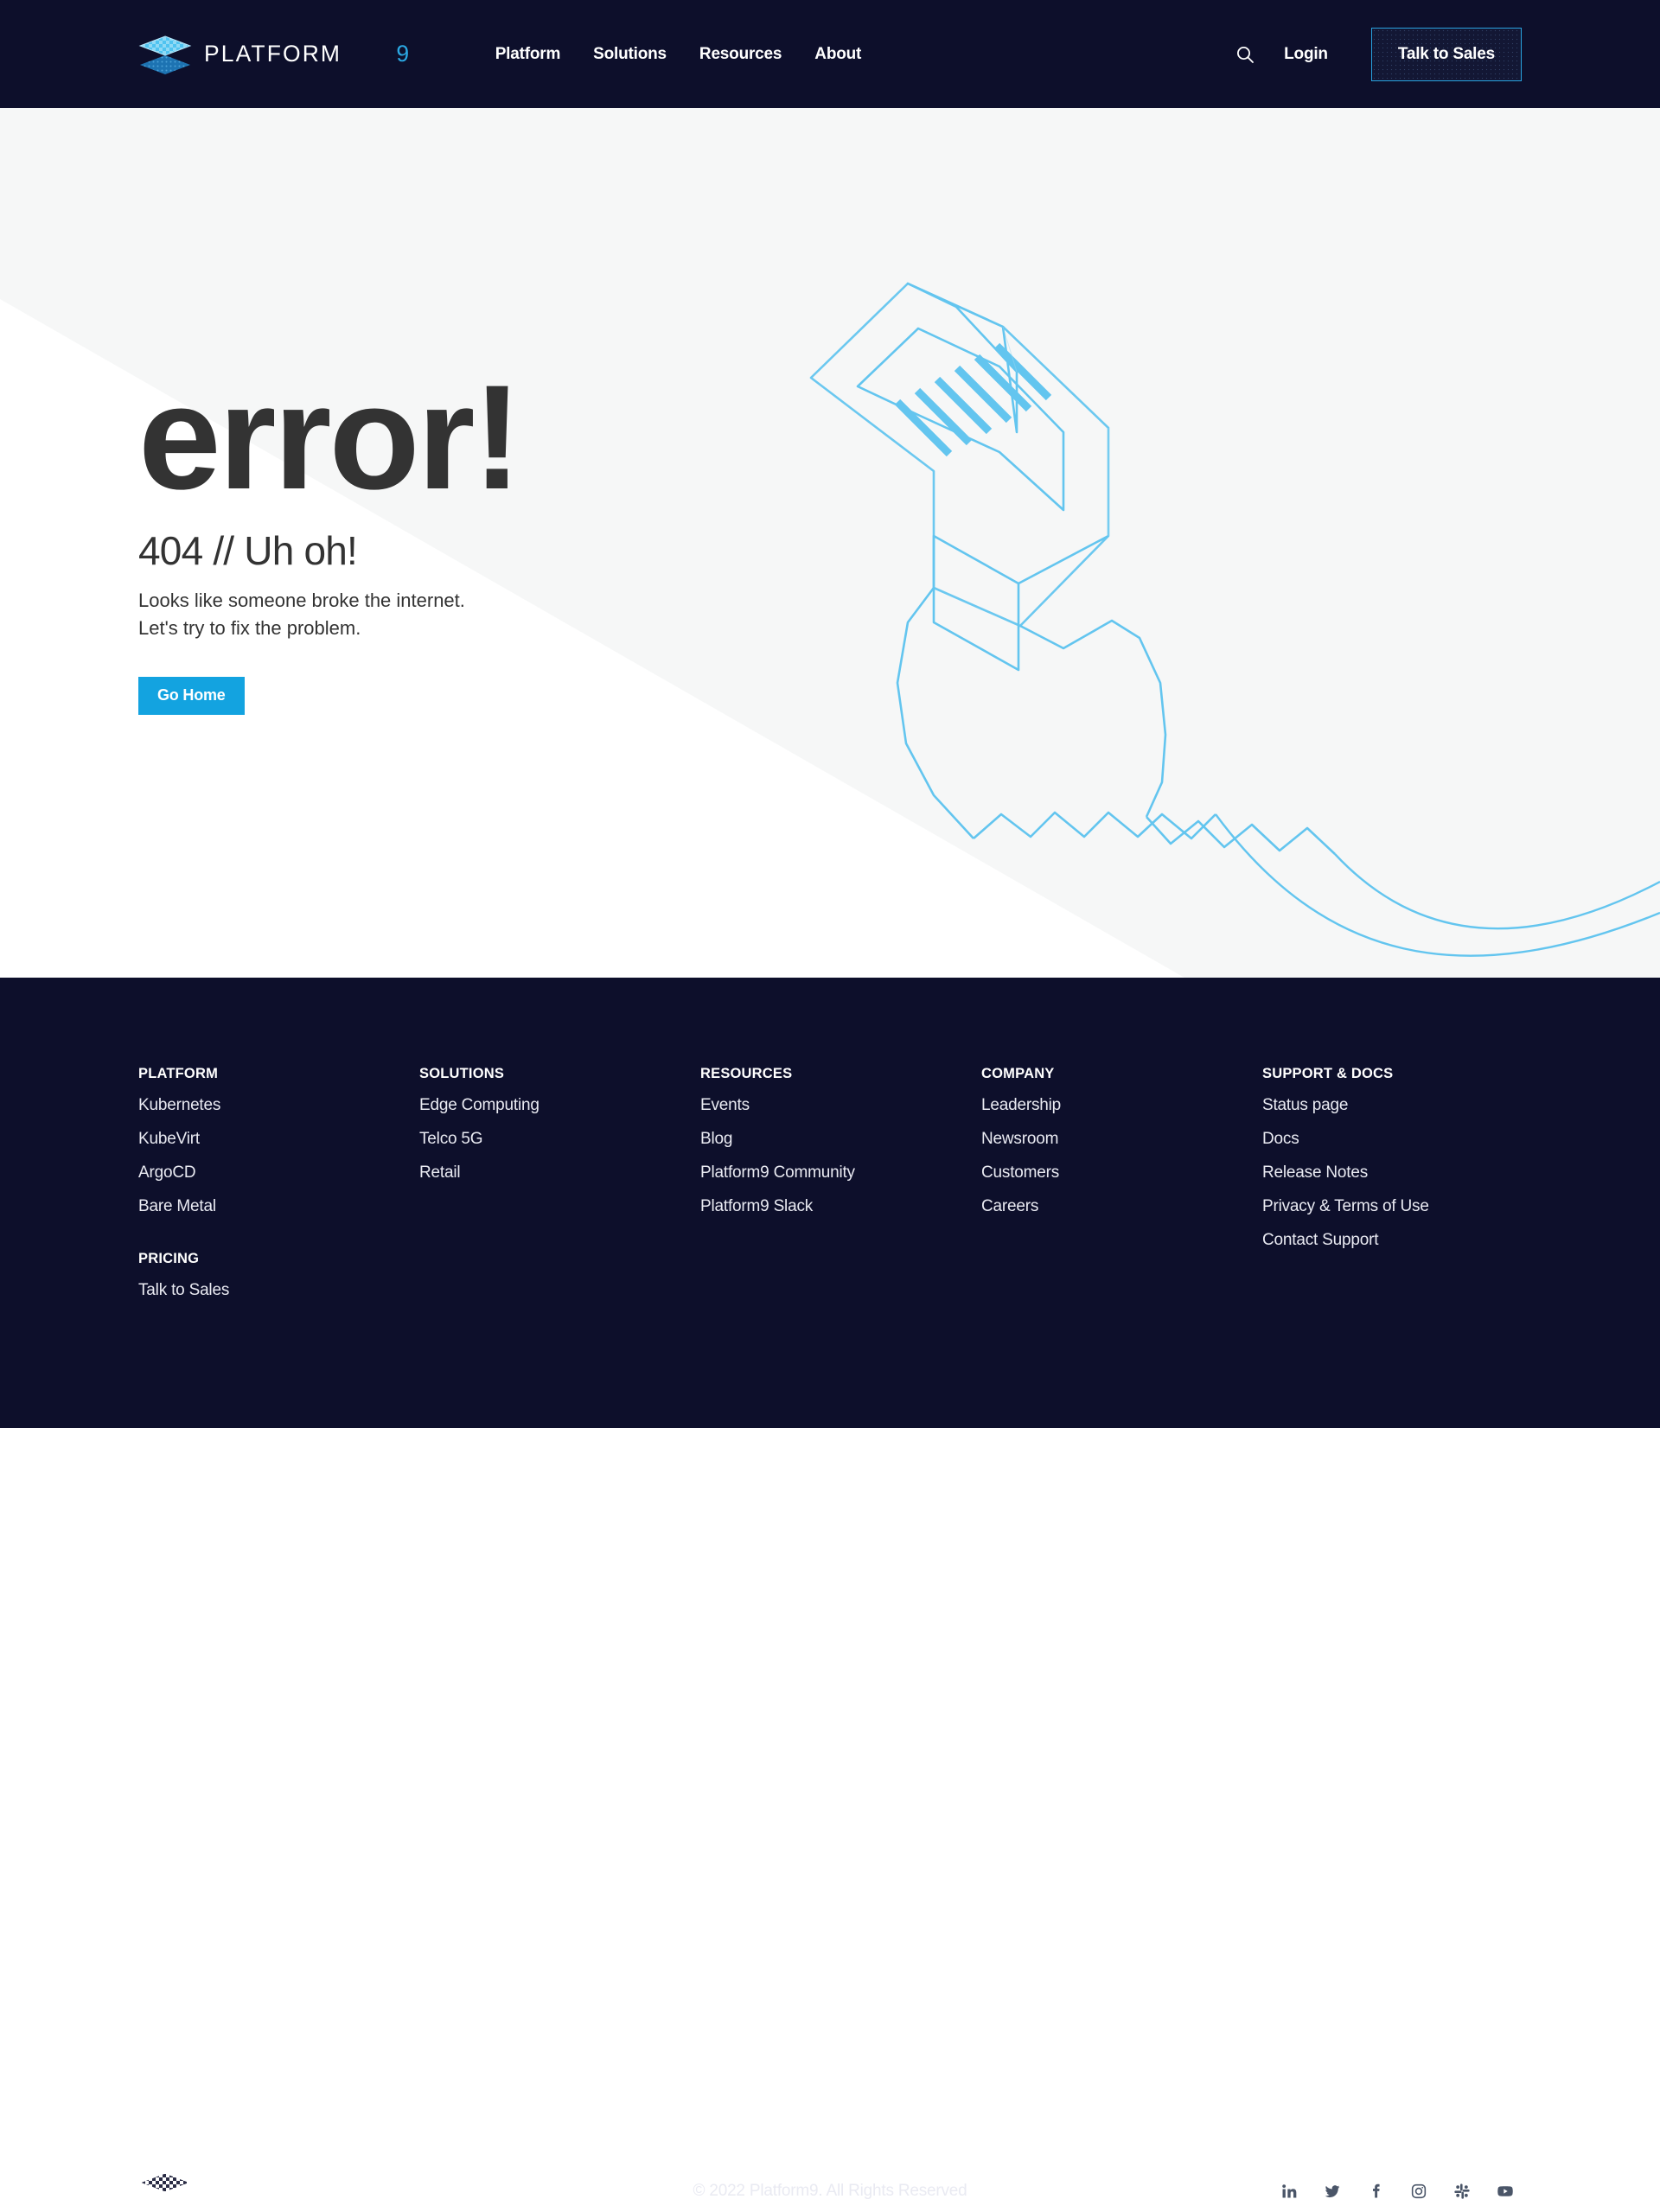  I want to click on linkedin-icon, so click(1289, 2191).